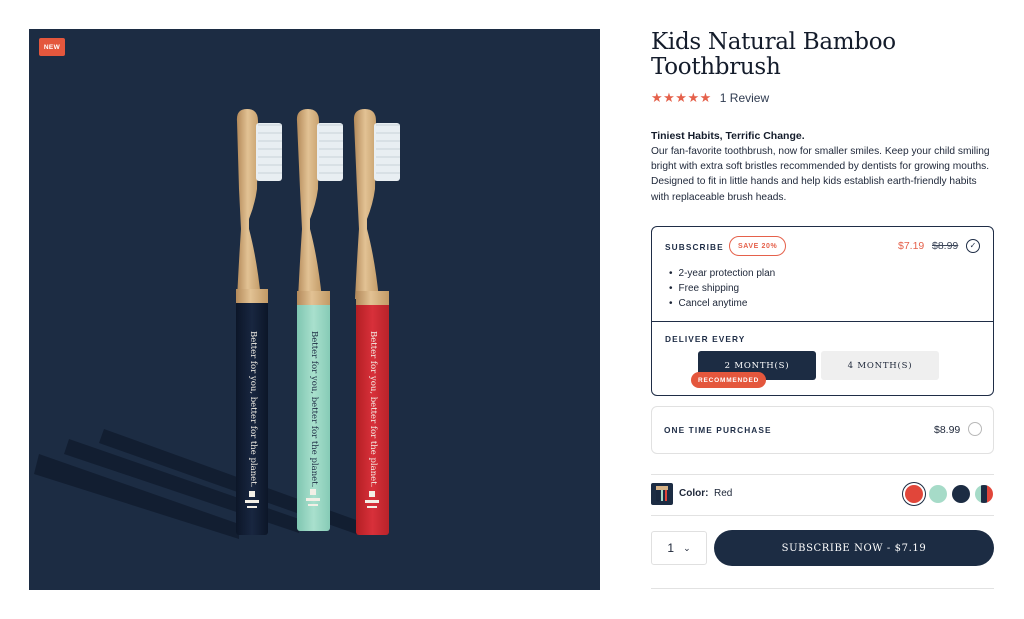 This screenshot has width=1024, height=619. Describe the element at coordinates (722, 303) in the screenshot. I see `benefit-item: Cancel anytime` at that location.